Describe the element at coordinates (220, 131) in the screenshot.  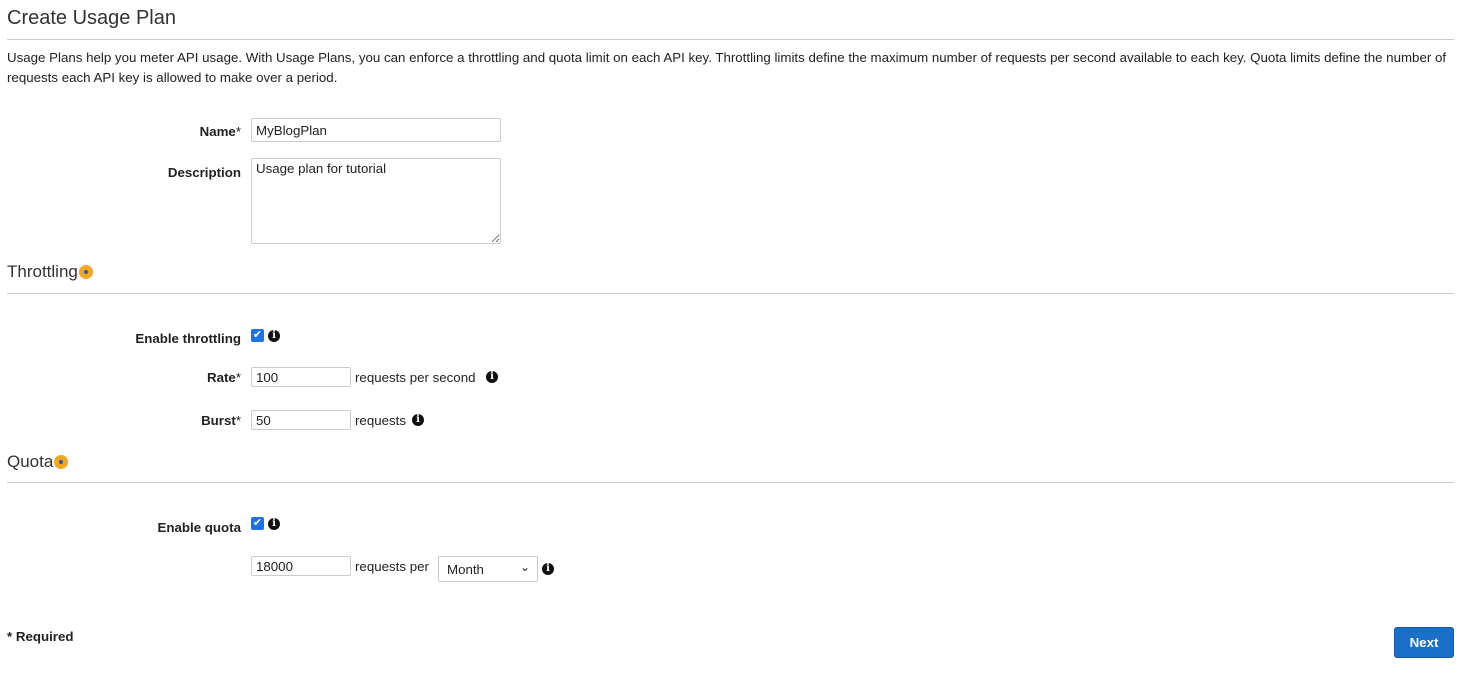
I see `name-label: Name*` at that location.